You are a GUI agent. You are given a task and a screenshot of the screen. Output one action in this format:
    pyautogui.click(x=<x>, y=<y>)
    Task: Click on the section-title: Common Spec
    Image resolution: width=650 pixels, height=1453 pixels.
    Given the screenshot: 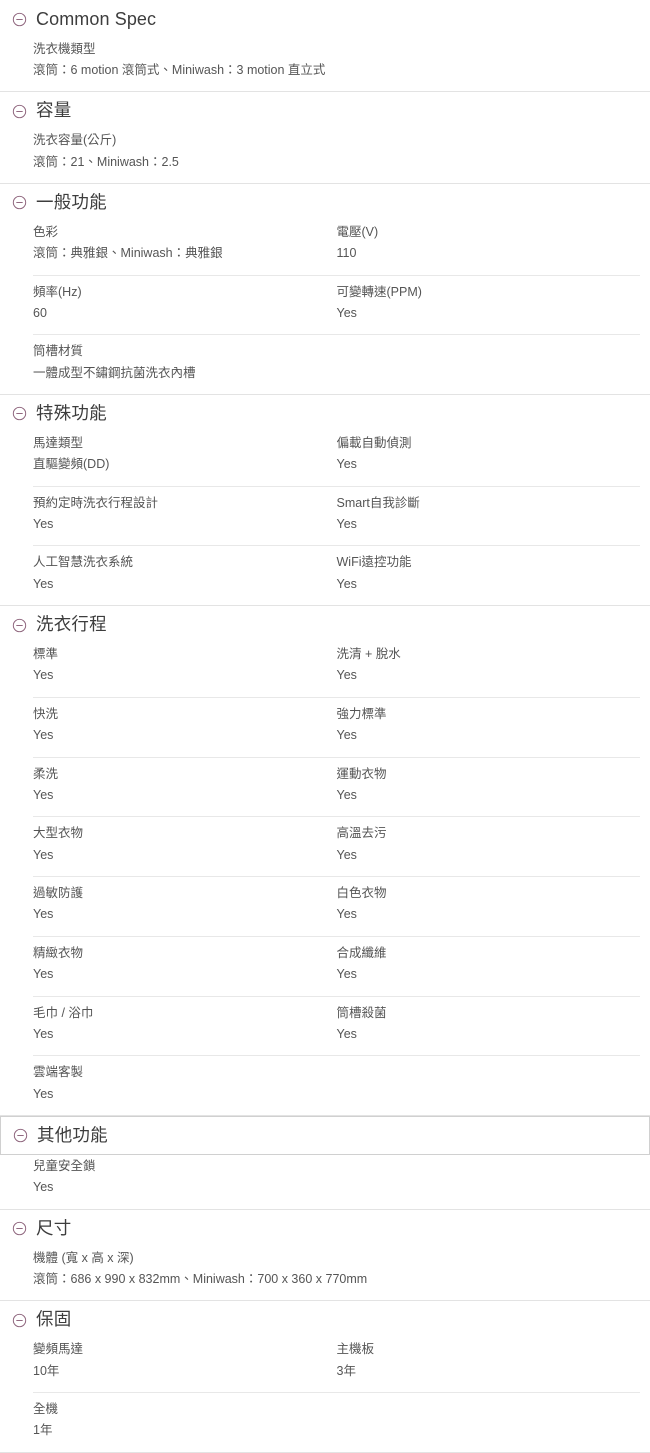 What is the action you would take?
    pyautogui.click(x=96, y=19)
    